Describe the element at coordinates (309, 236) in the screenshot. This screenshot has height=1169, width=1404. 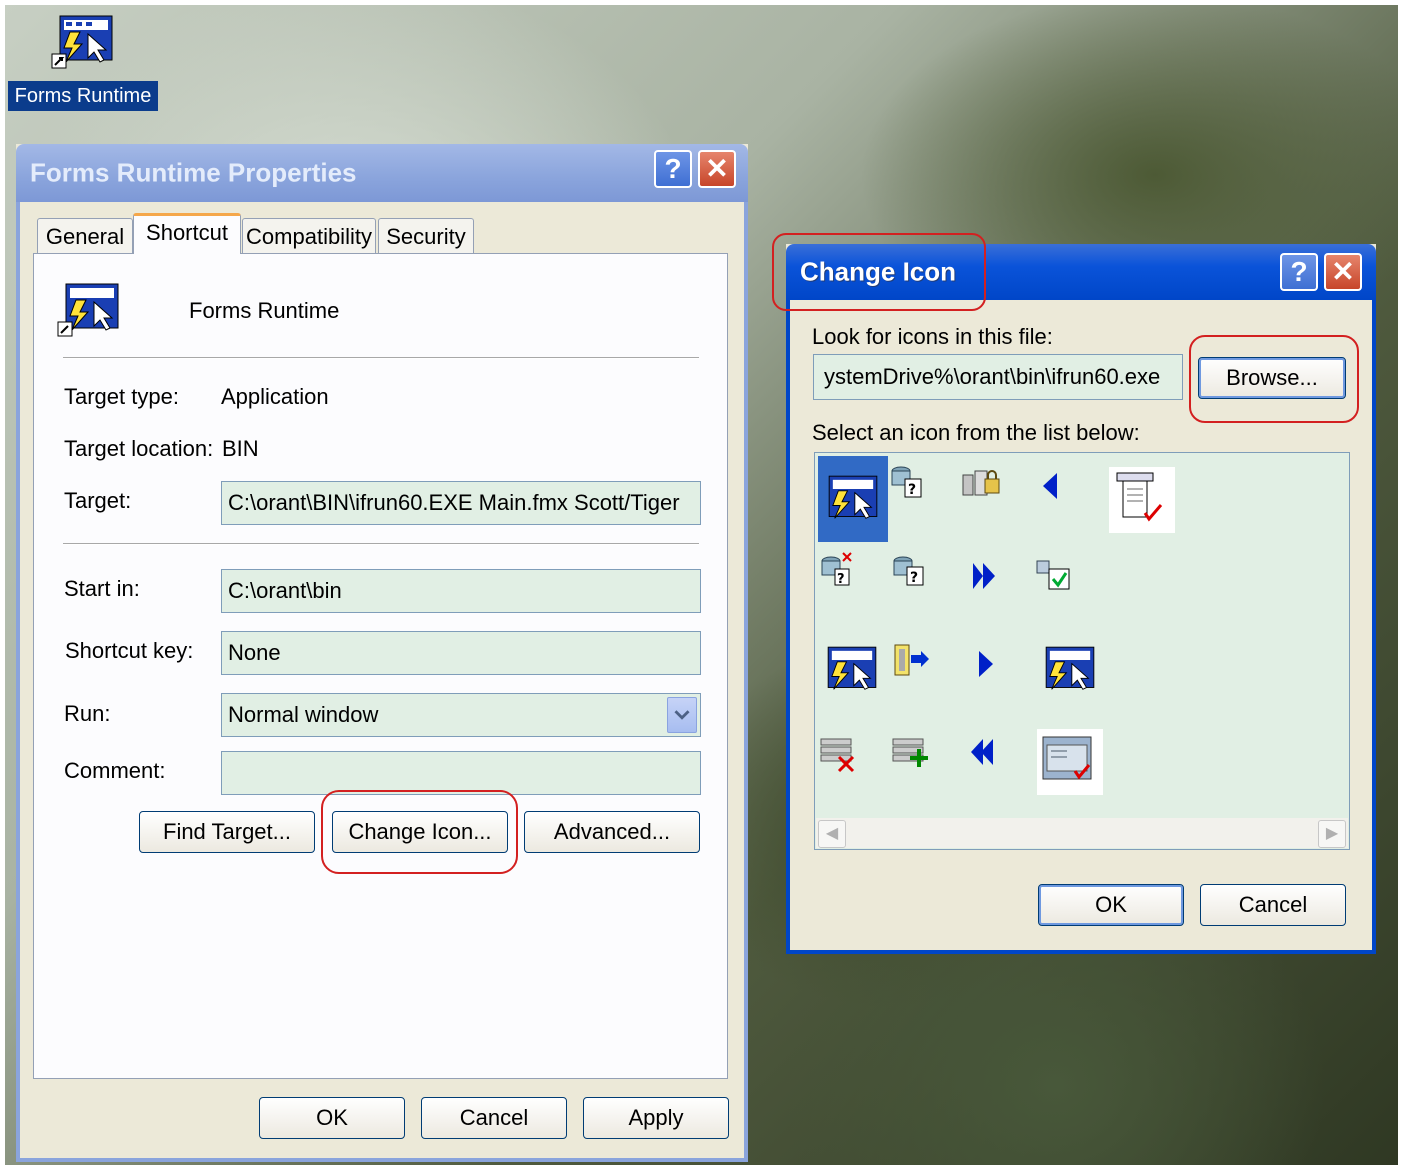
I see `tab-compatibility: Compatibility` at that location.